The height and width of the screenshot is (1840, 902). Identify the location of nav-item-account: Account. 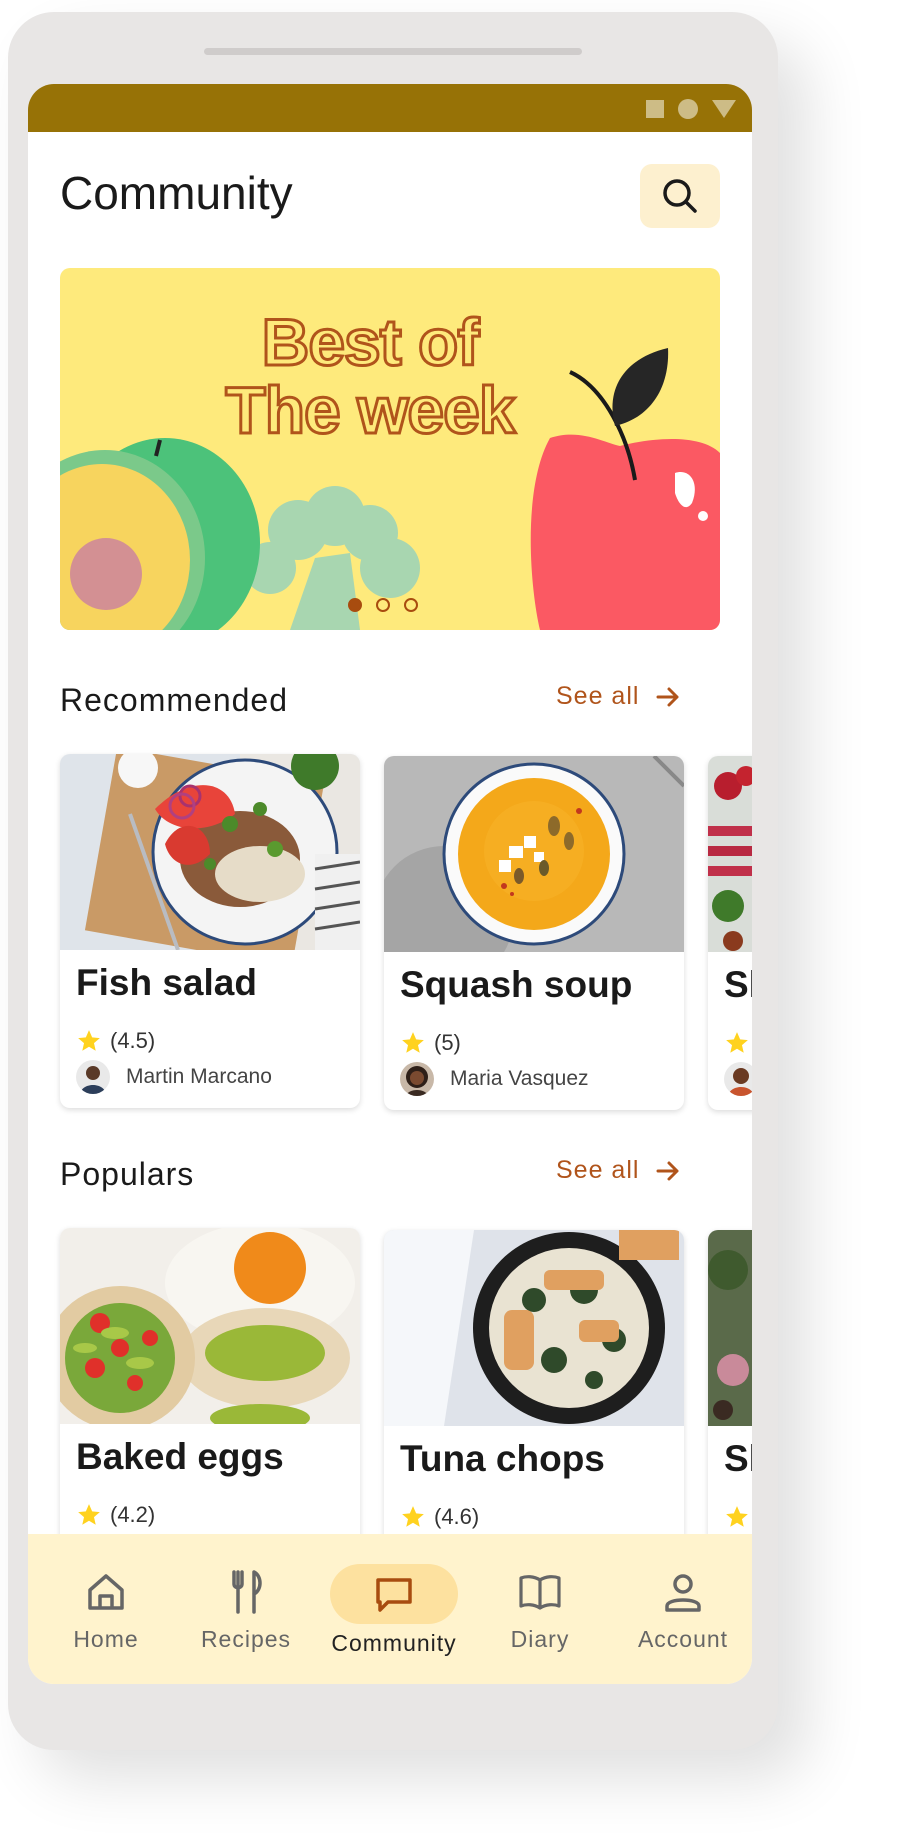
(683, 1608).